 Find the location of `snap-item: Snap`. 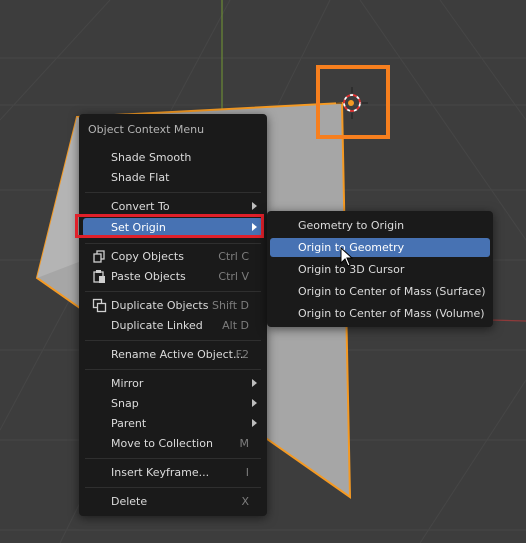

snap-item: Snap is located at coordinates (173, 403).